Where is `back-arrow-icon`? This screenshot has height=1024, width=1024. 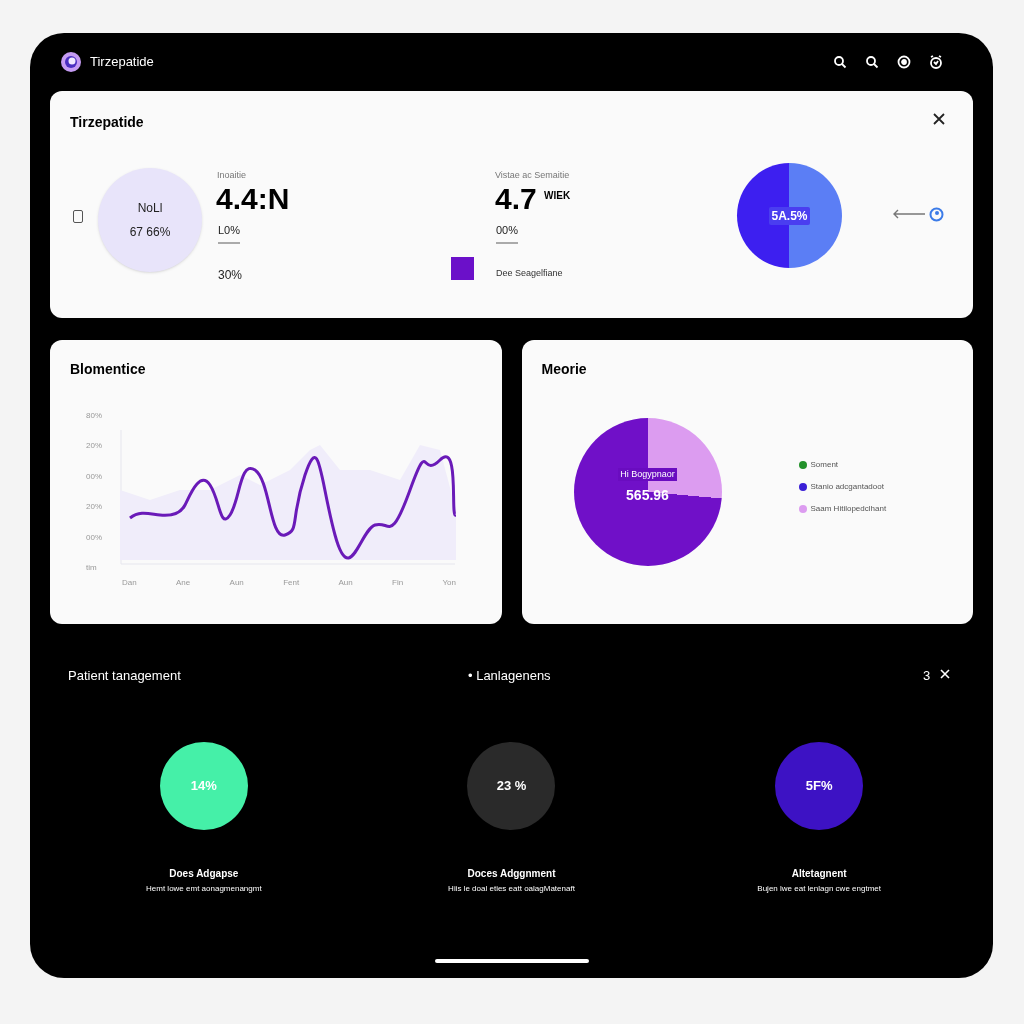
back-arrow-icon is located at coordinates (909, 214).